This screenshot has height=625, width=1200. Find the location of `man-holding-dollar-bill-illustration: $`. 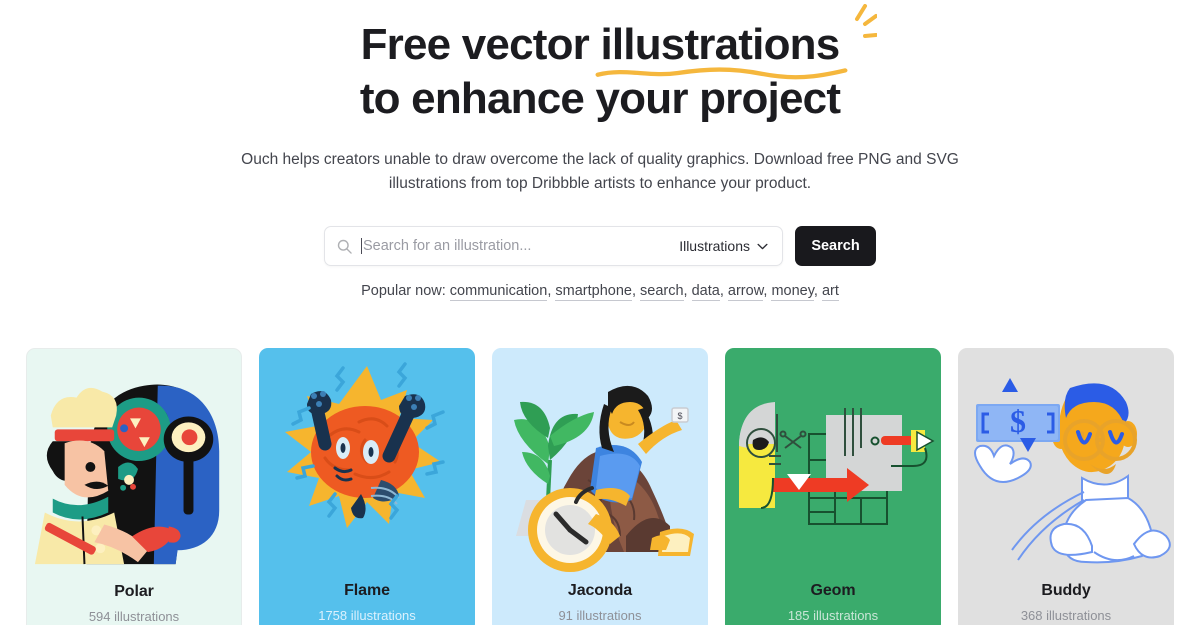

man-holding-dollar-bill-illustration: $ is located at coordinates (1066, 464).